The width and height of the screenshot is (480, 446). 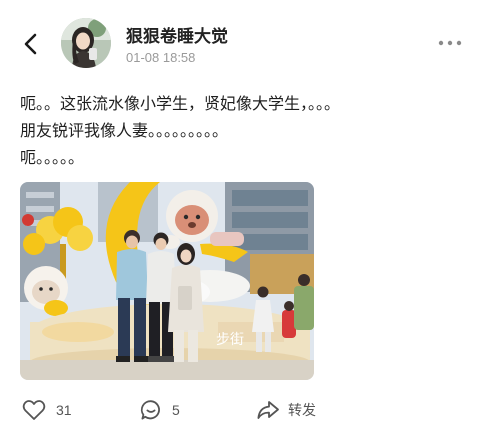 I want to click on post-timestamp: 01-08 18:58, so click(x=161, y=57).